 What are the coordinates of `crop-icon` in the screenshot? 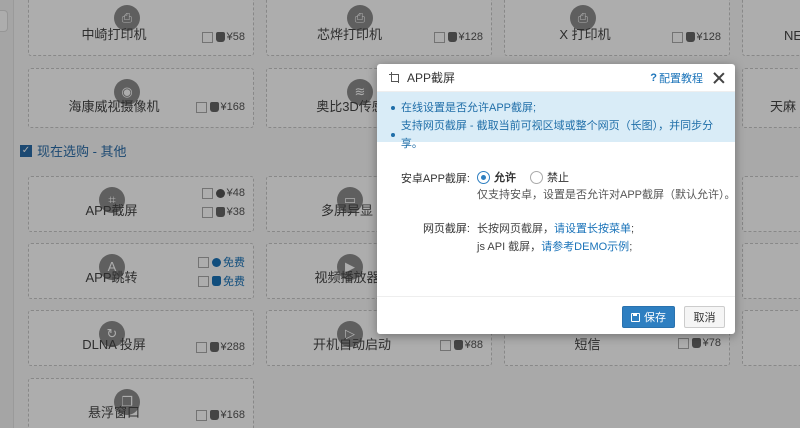 It's located at (395, 77).